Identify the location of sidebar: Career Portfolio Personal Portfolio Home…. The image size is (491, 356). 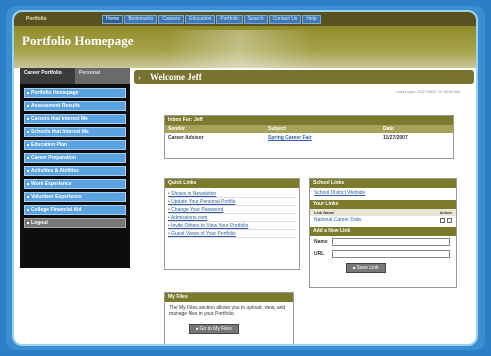
(75, 168).